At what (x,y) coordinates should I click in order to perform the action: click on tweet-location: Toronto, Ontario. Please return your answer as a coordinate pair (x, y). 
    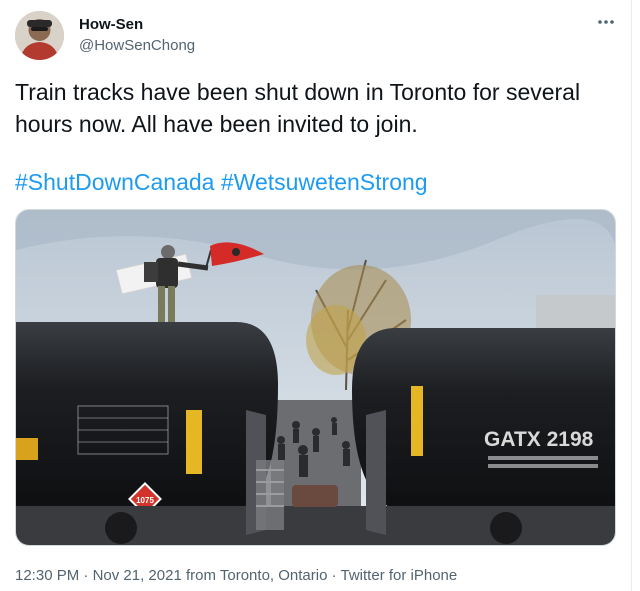
    Looking at the image, I should click on (274, 575).